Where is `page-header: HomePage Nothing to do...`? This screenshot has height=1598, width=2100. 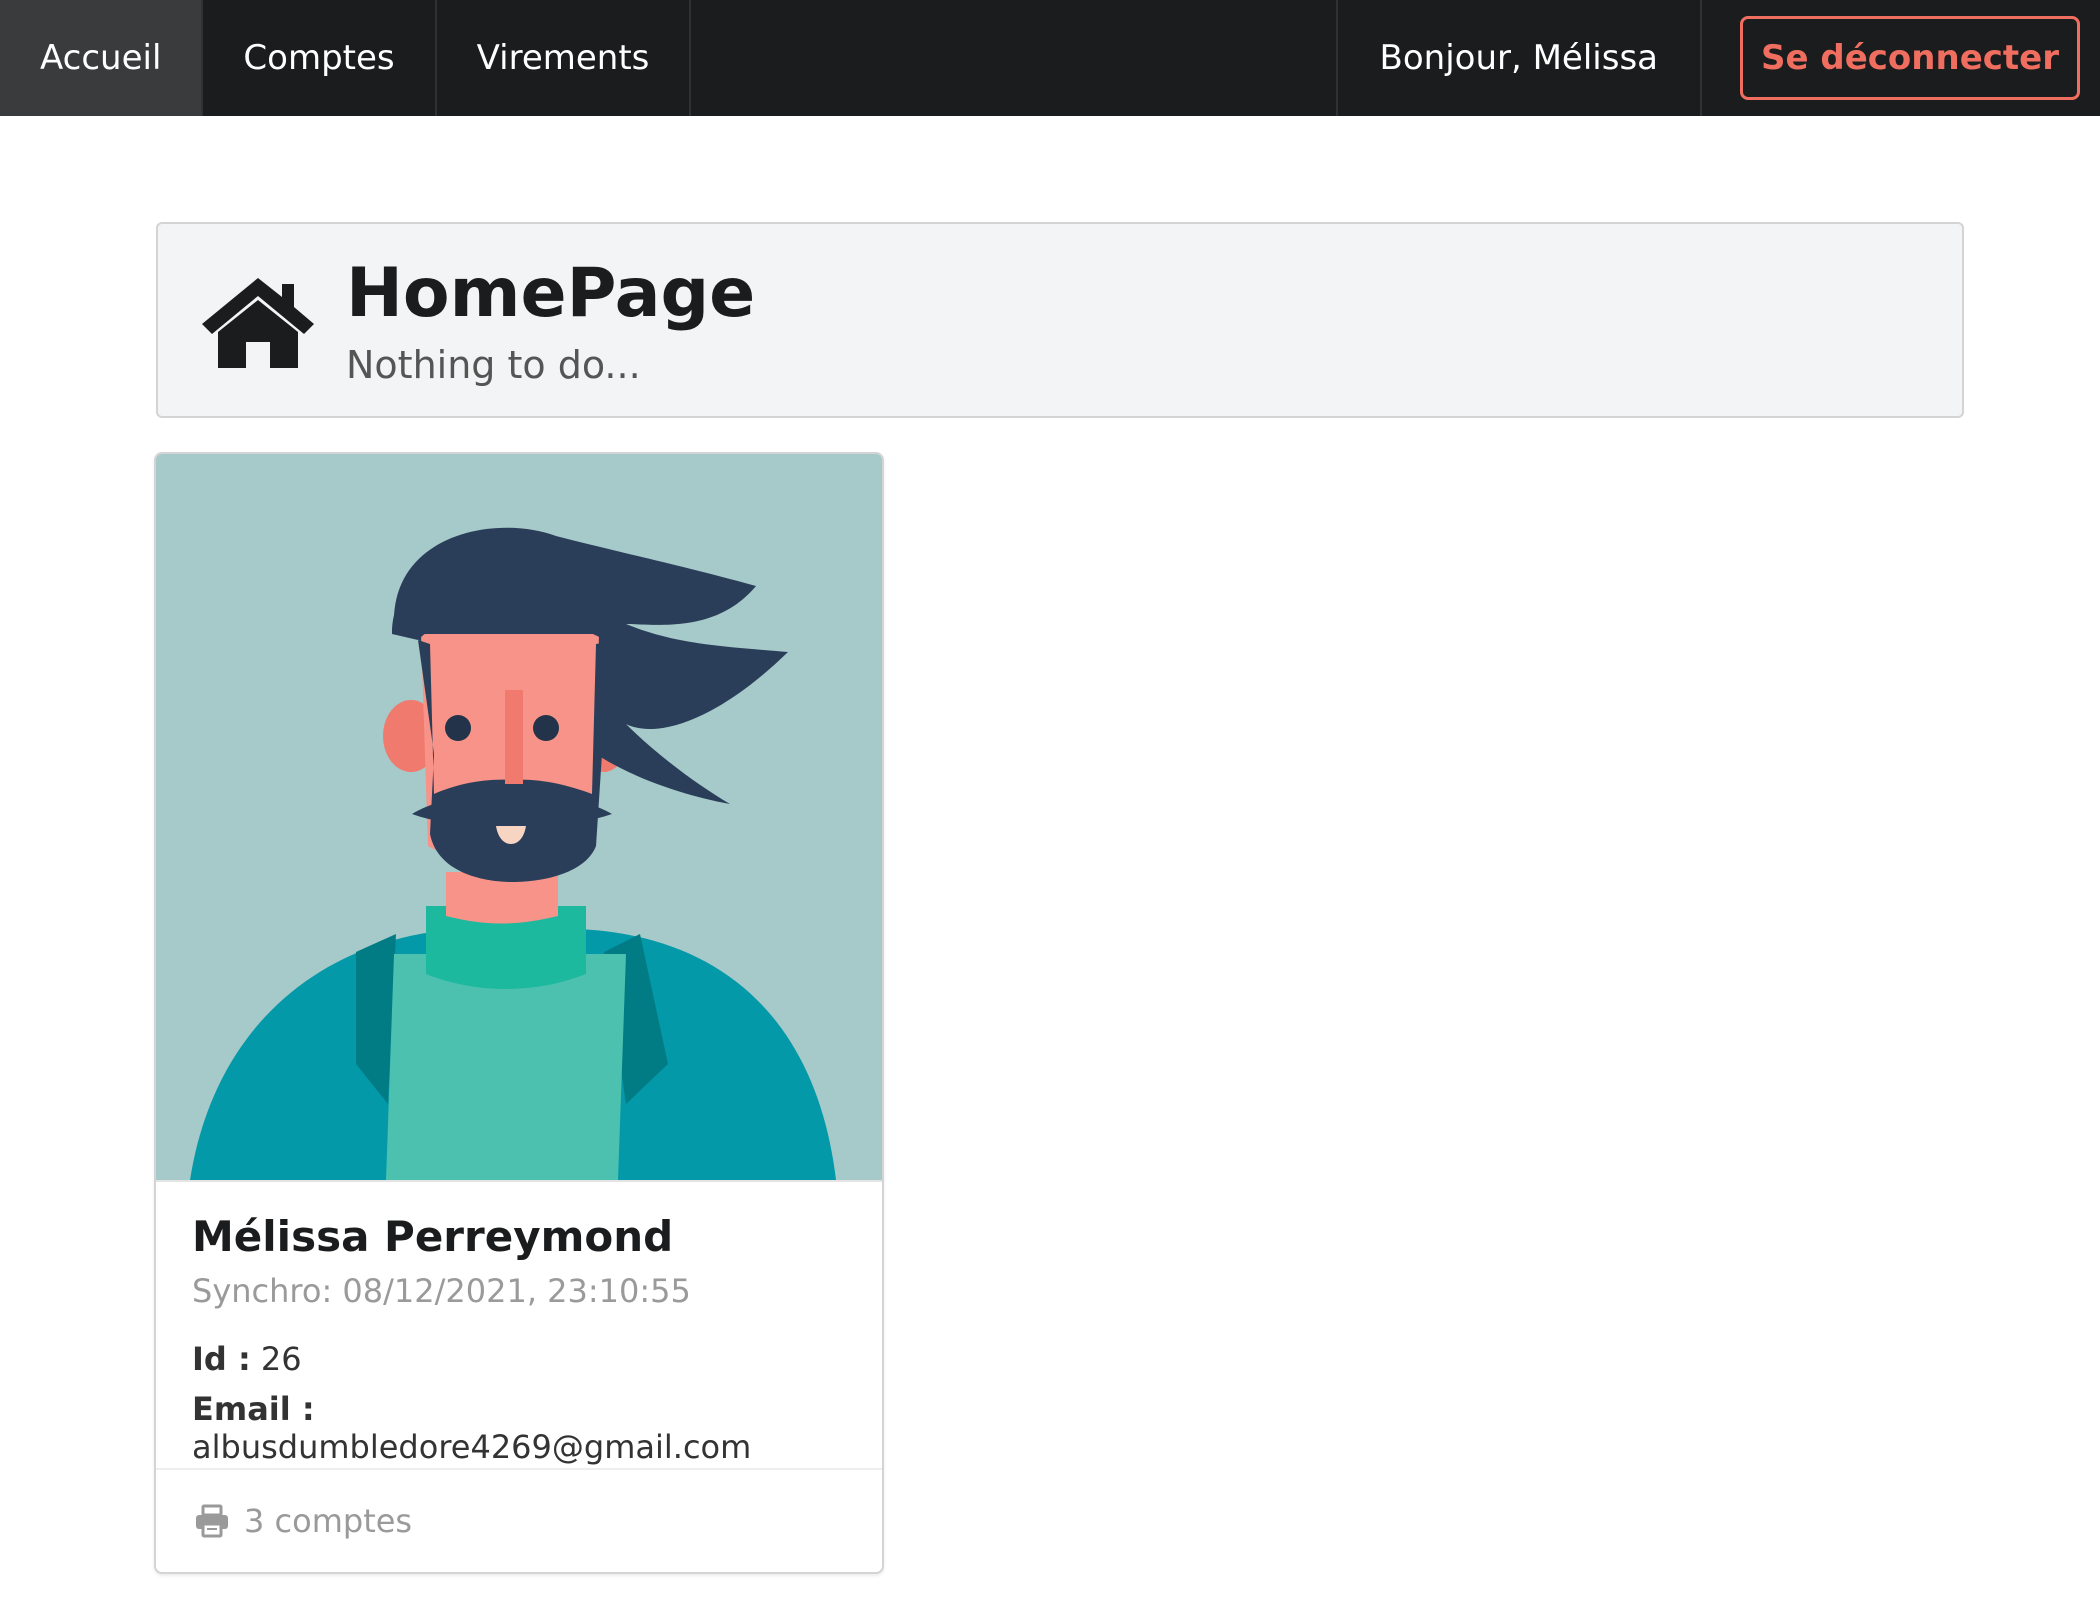
page-header: HomePage Nothing to do... is located at coordinates (1060, 320).